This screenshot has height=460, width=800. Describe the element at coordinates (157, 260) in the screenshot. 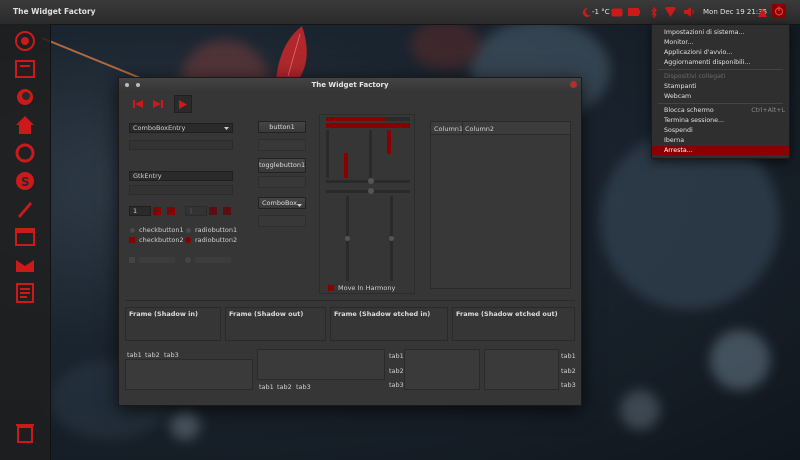

I see `disabled-check-label` at that location.